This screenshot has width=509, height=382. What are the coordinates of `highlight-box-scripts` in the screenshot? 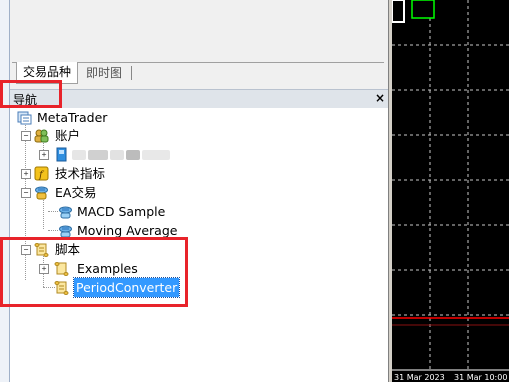 It's located at (94, 272).